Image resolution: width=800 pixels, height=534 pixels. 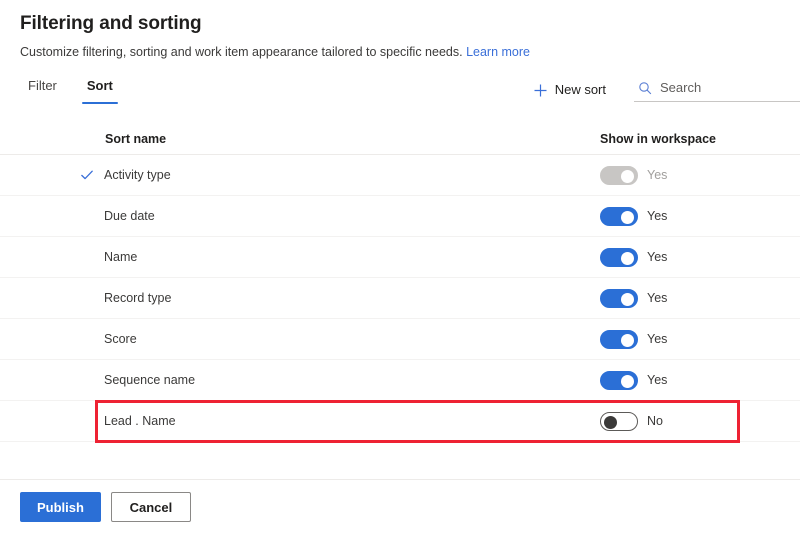 I want to click on command-bar: Filter Sort New sort, so click(x=400, y=99).